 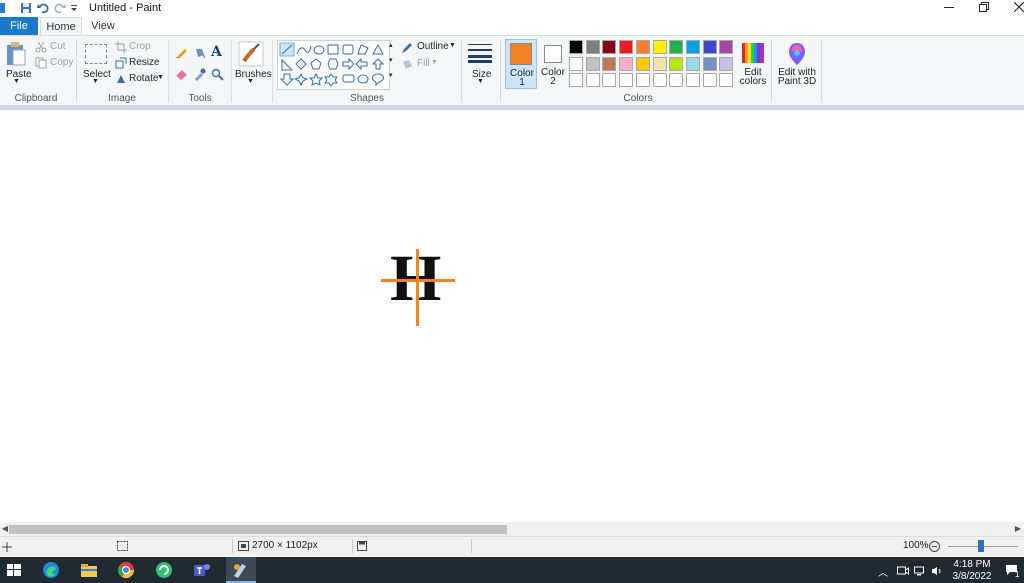 What do you see at coordinates (553, 64) in the screenshot?
I see `color2-button: Color 2` at bounding box center [553, 64].